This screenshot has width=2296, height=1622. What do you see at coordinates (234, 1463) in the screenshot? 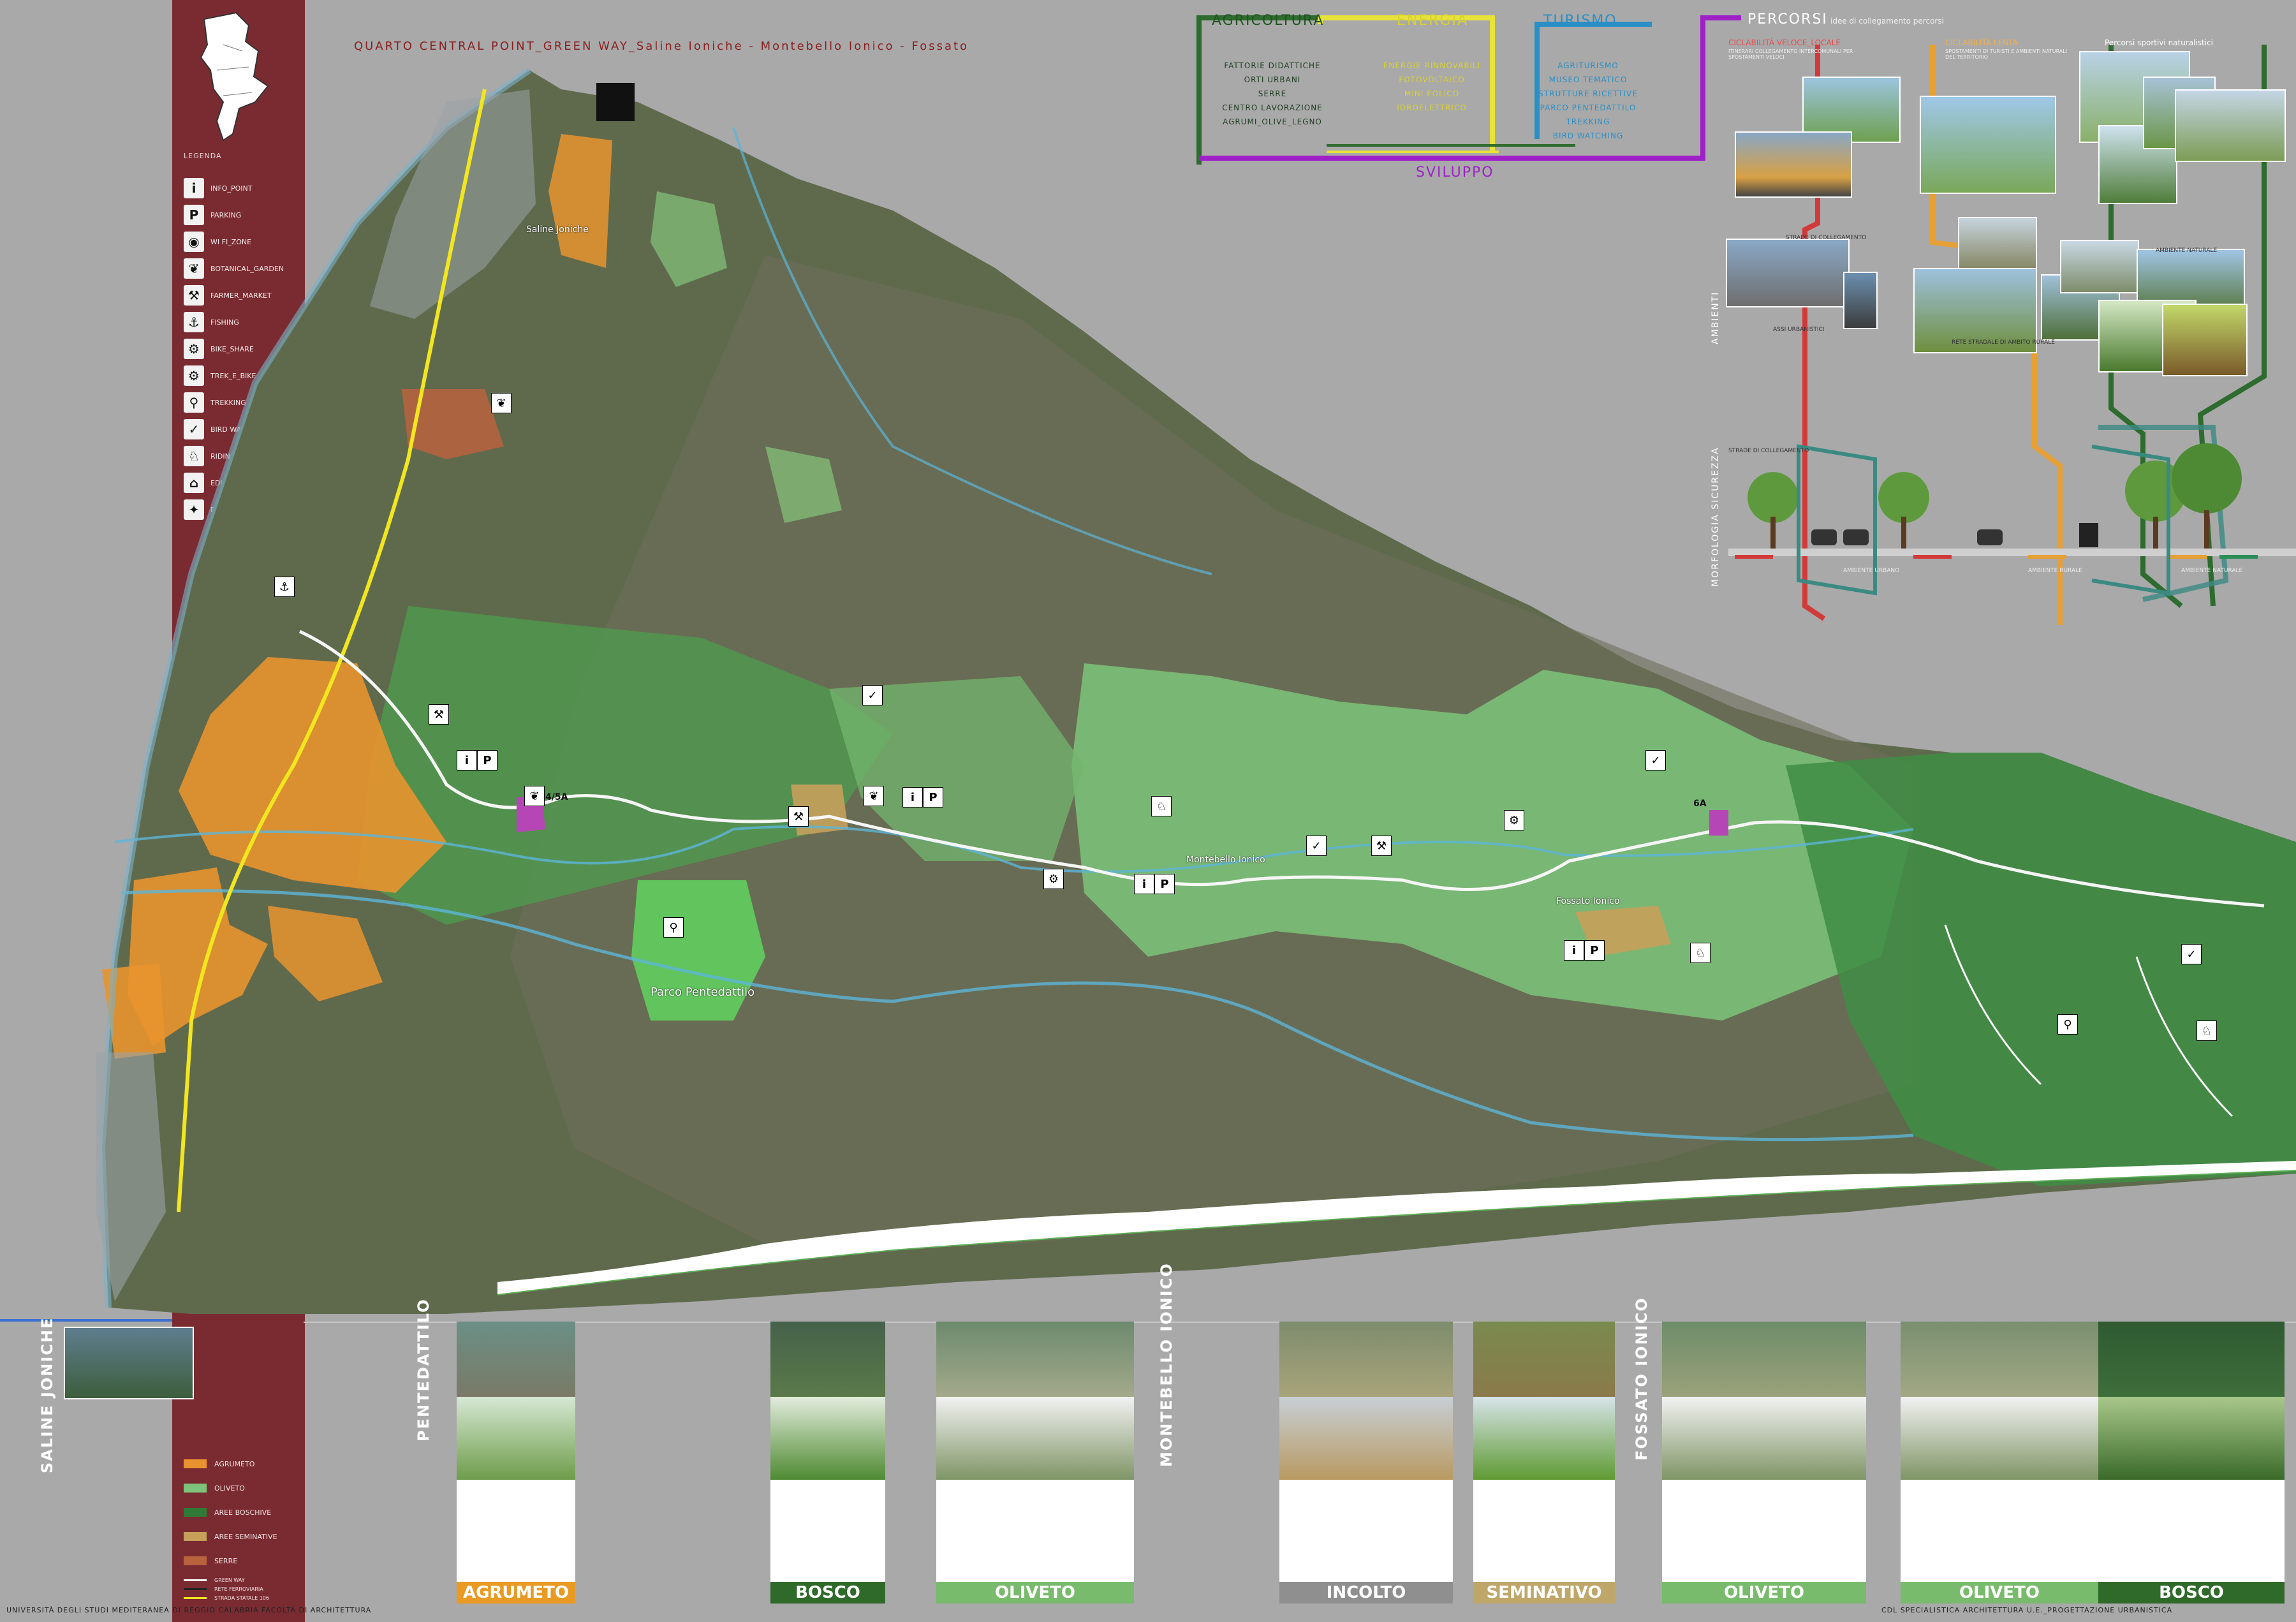
I see `land-legend-label: AGRUMETO` at bounding box center [234, 1463].